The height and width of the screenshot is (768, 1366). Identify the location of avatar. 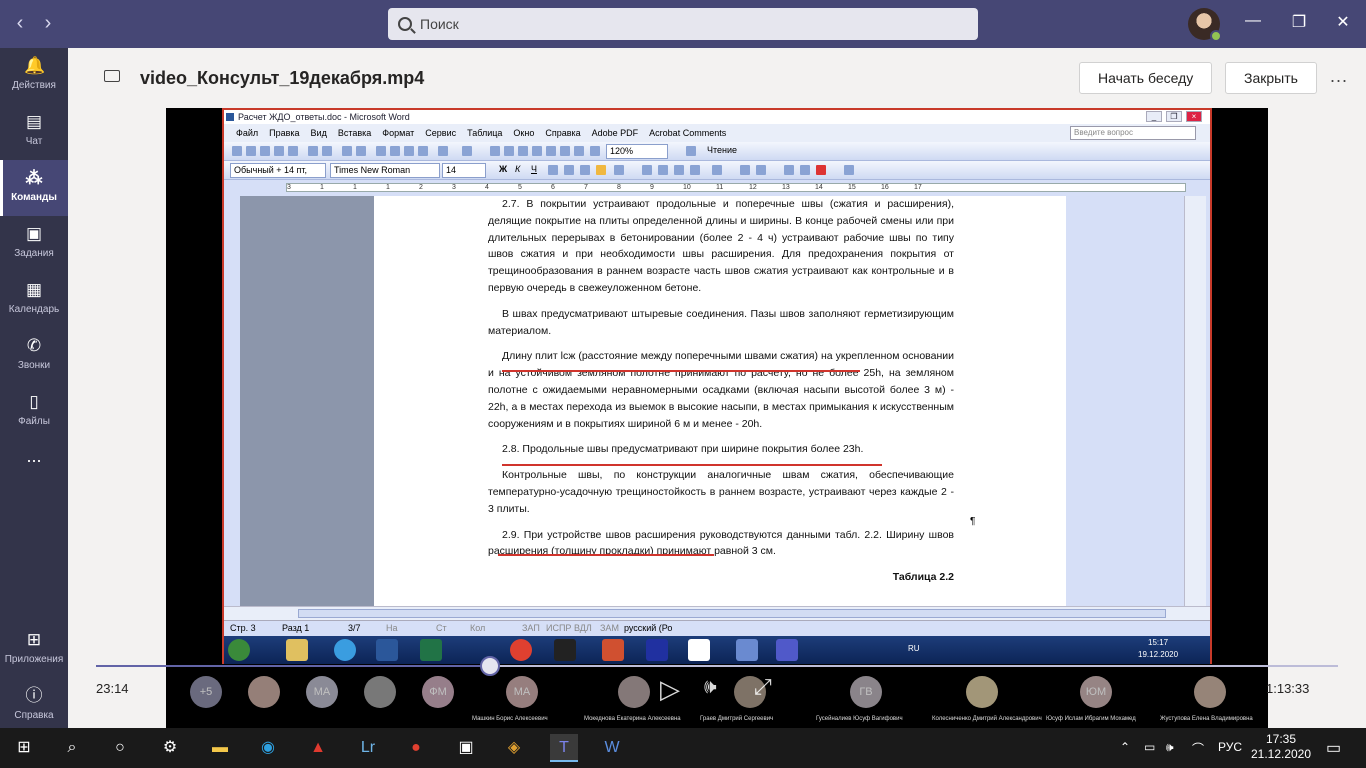
(1205, 25).